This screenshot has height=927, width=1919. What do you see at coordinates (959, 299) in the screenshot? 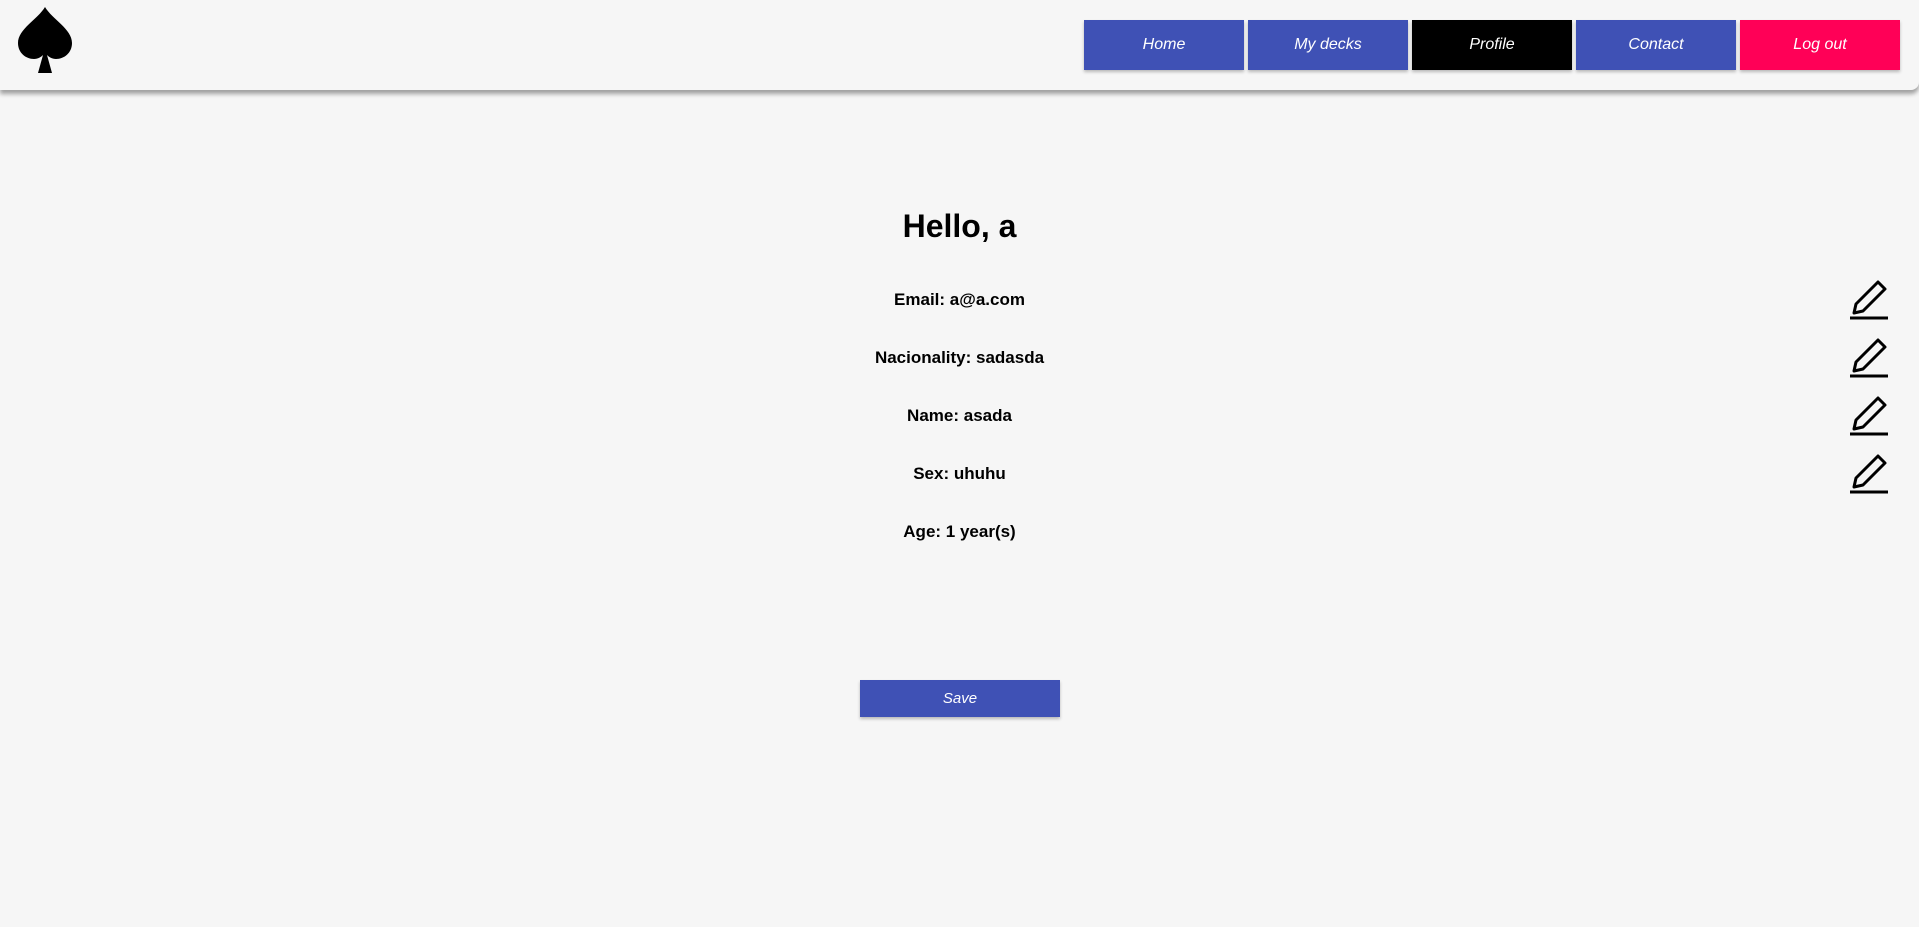
I see `profile-field-email: Email: a@a.com` at bounding box center [959, 299].